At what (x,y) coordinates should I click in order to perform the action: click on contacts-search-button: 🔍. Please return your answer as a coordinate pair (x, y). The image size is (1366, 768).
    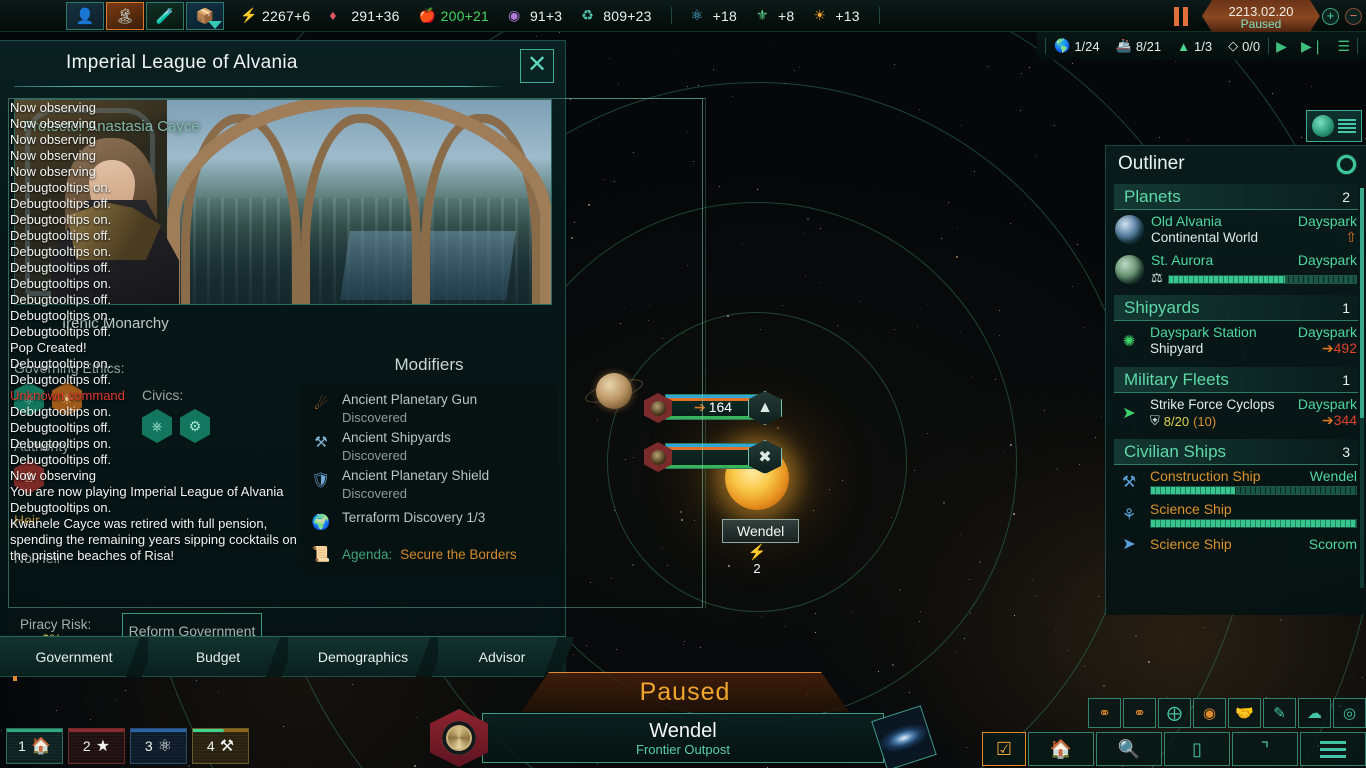
    Looking at the image, I should click on (1129, 749).